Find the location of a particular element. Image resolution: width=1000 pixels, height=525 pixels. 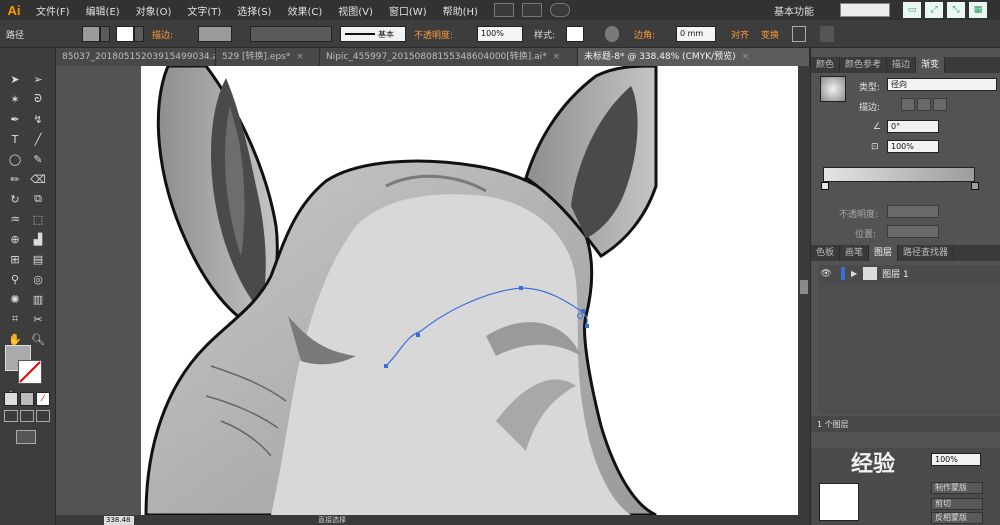

brush-definition: 基本 is located at coordinates (373, 34).